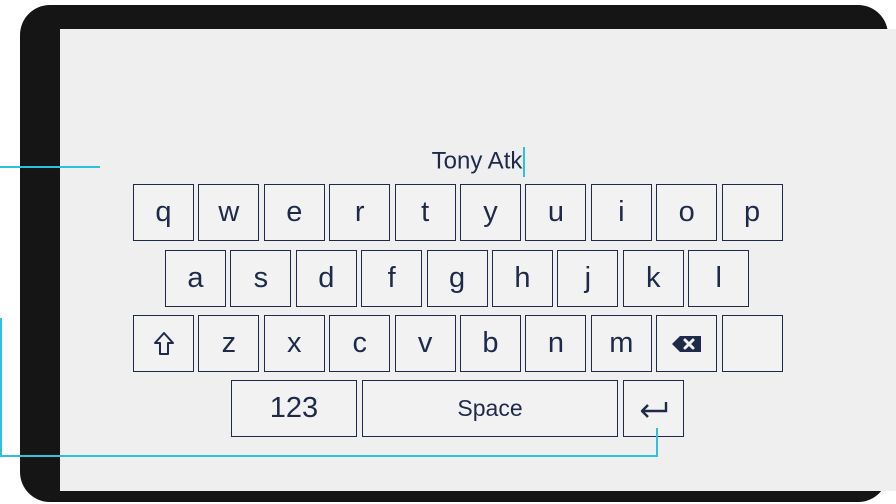 This screenshot has height=504, width=896. I want to click on key-m: m, so click(621, 343).